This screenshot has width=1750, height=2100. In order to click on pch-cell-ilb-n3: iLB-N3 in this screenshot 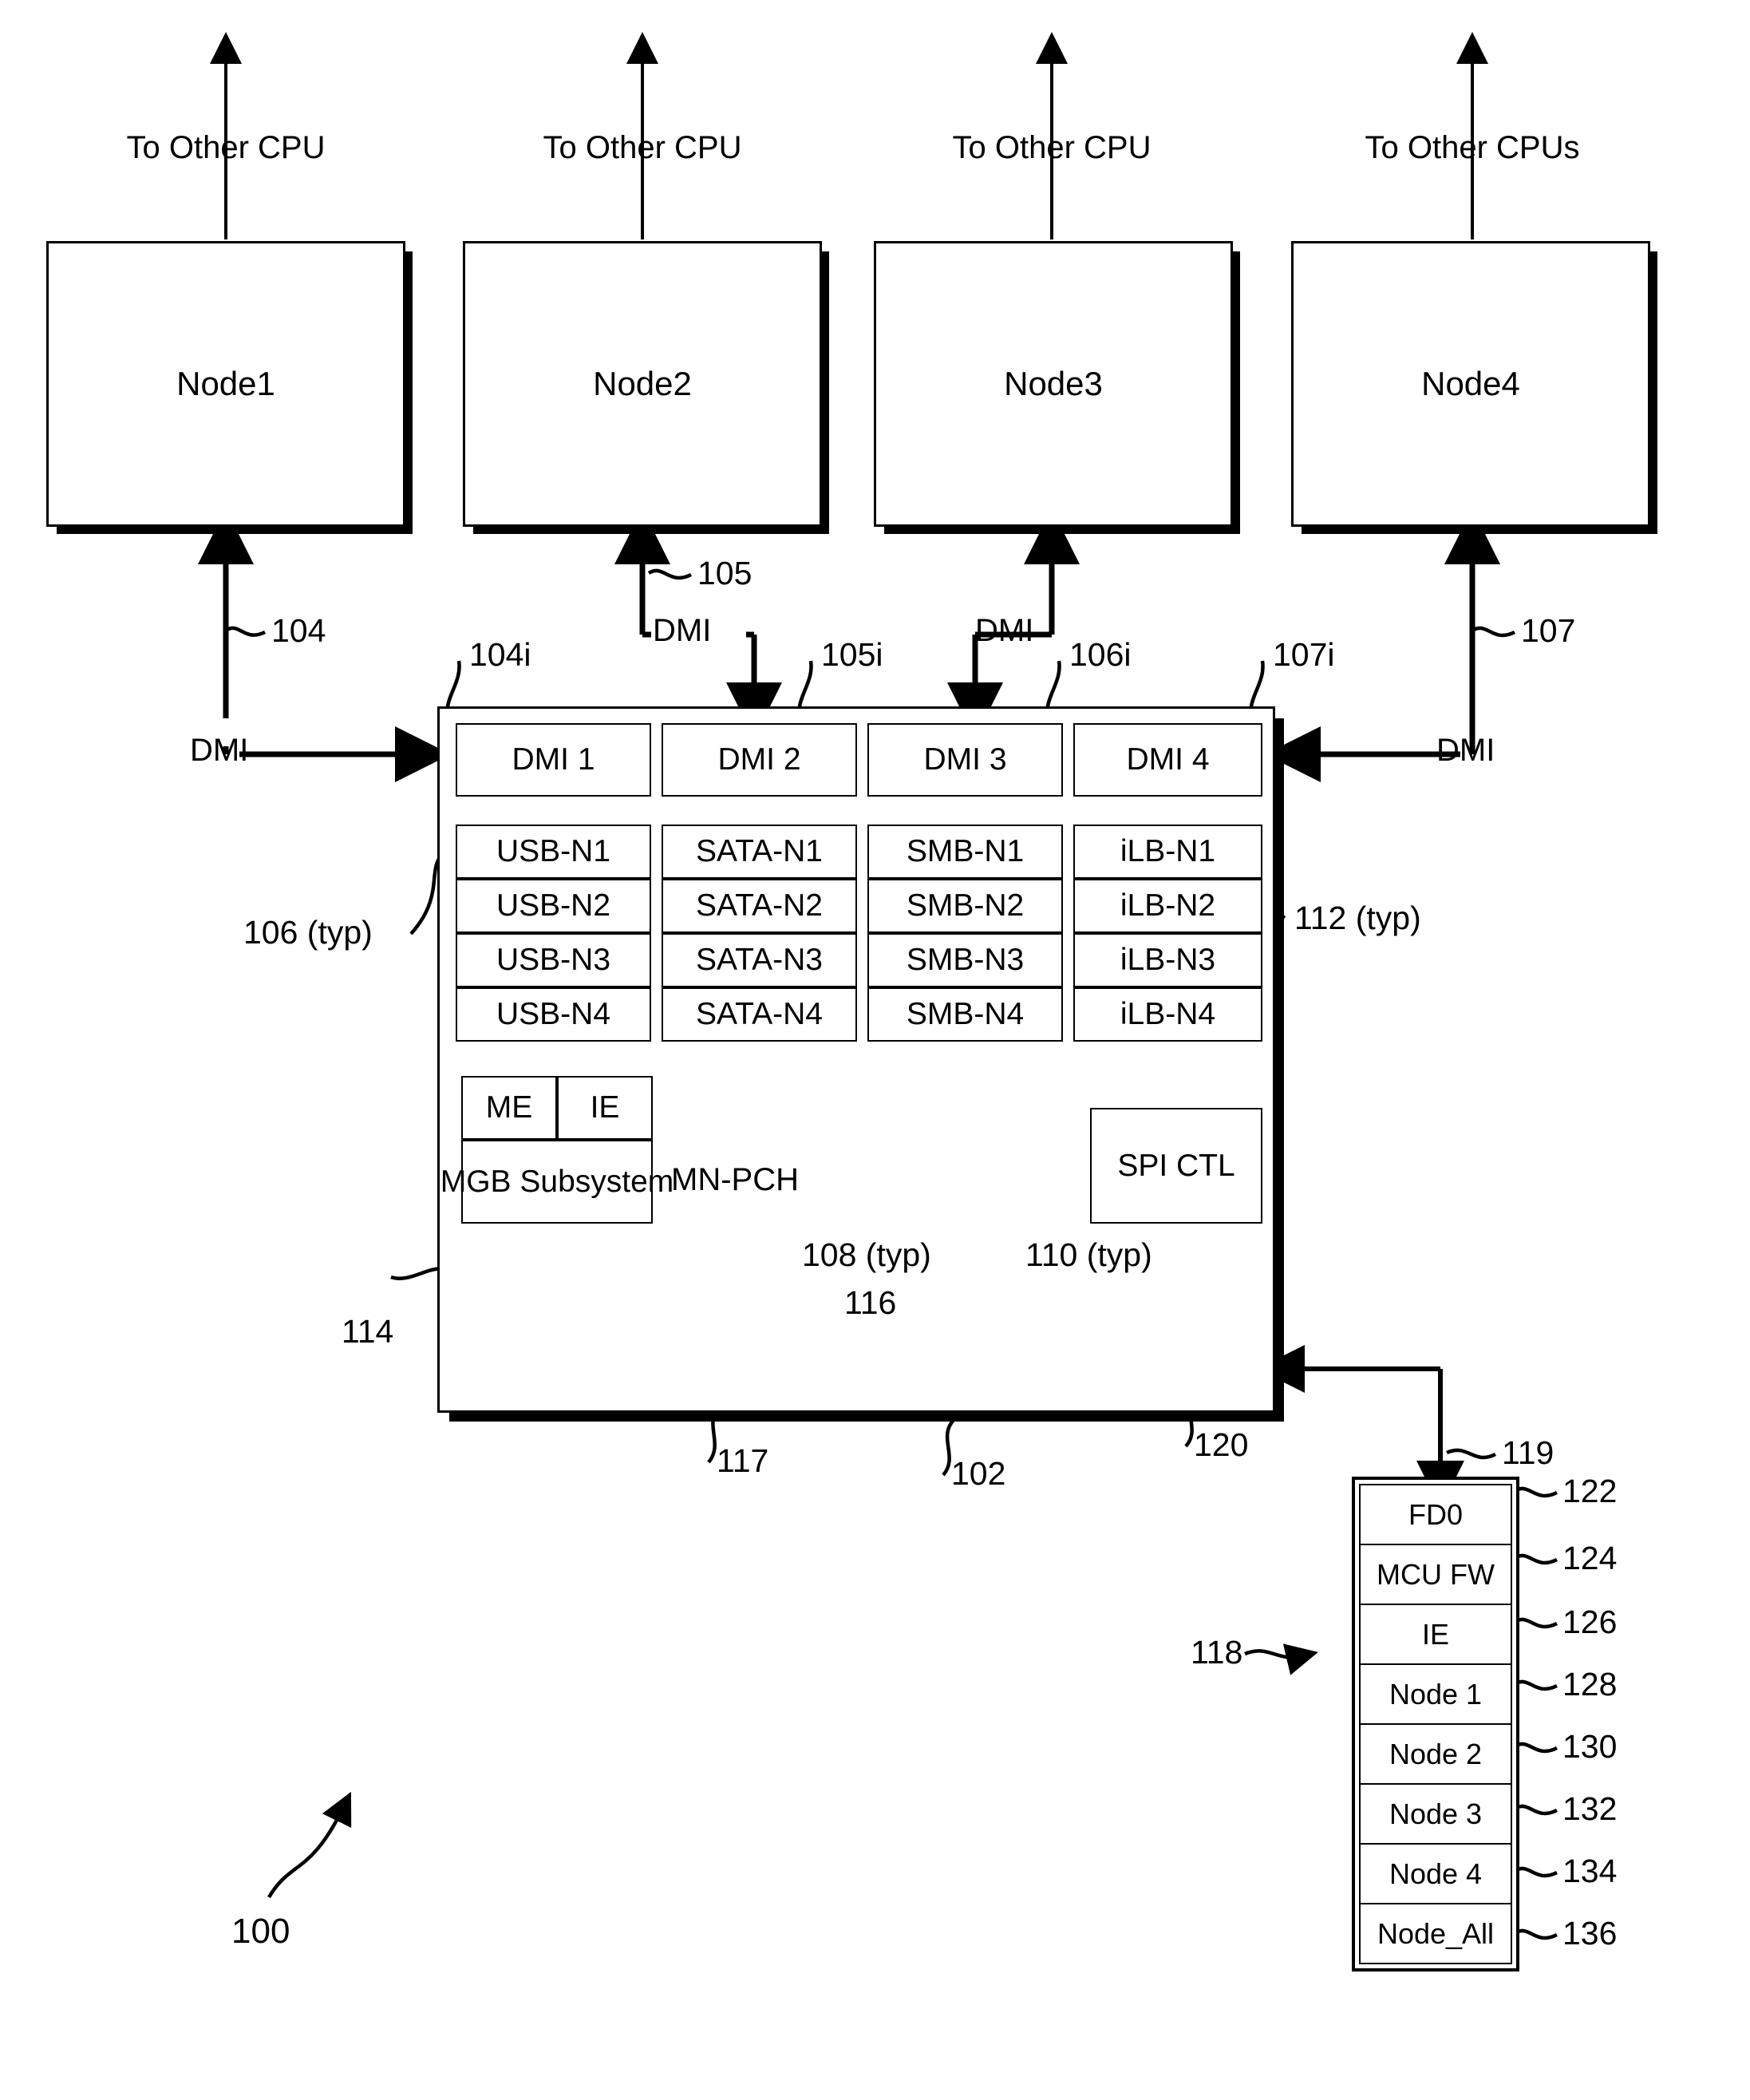, I will do `click(1167, 960)`.